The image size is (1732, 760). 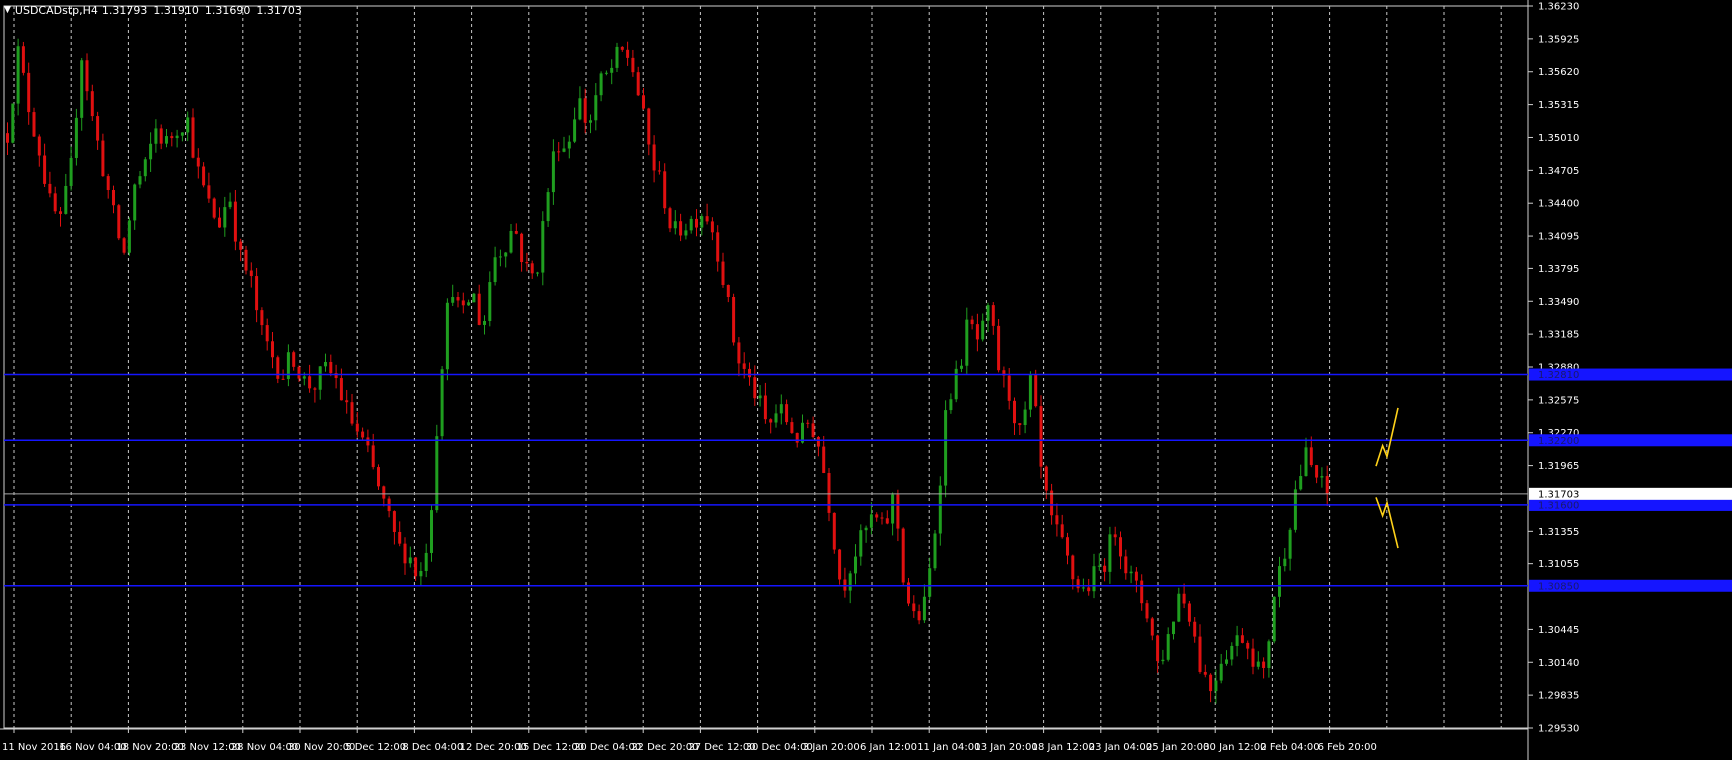 I want to click on y-tick-label: 1.36230, so click(x=1558, y=7).